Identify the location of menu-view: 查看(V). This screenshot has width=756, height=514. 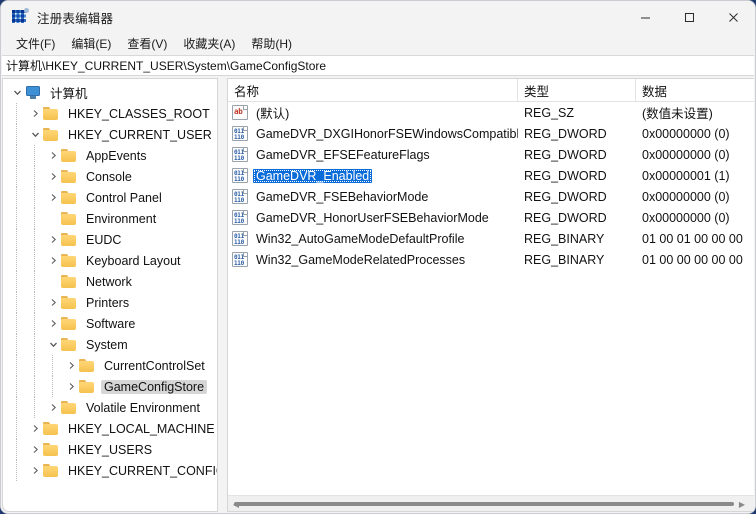
(147, 44).